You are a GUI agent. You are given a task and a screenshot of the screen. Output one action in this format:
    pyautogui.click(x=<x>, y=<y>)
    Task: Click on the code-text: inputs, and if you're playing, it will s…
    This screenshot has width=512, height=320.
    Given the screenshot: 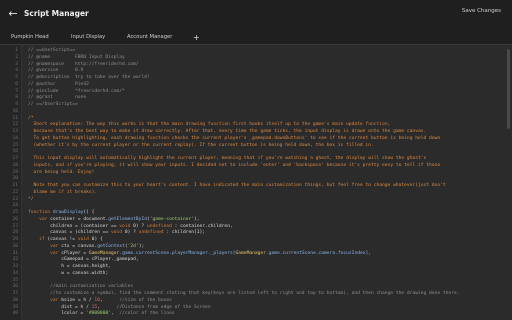 What is the action you would take?
    pyautogui.click(x=234, y=165)
    